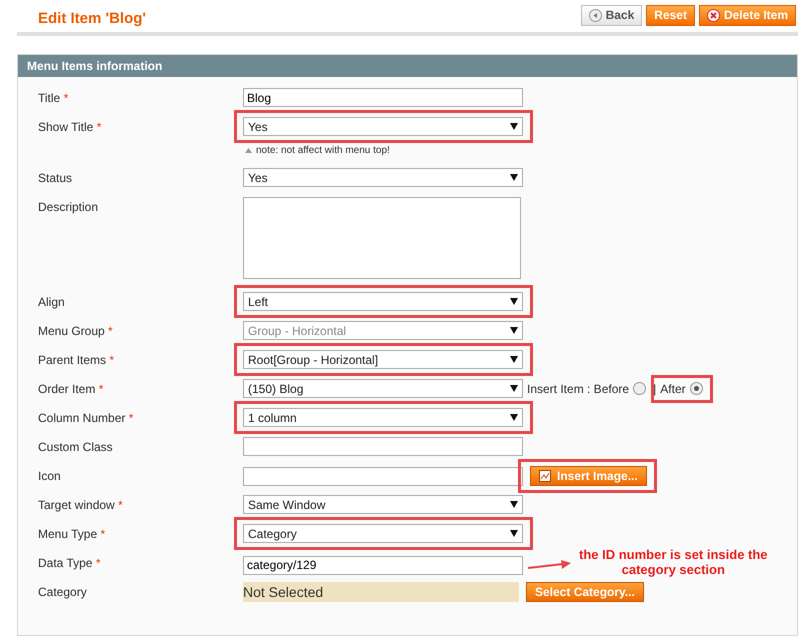 This screenshot has height=638, width=798. I want to click on before-radio, so click(639, 388).